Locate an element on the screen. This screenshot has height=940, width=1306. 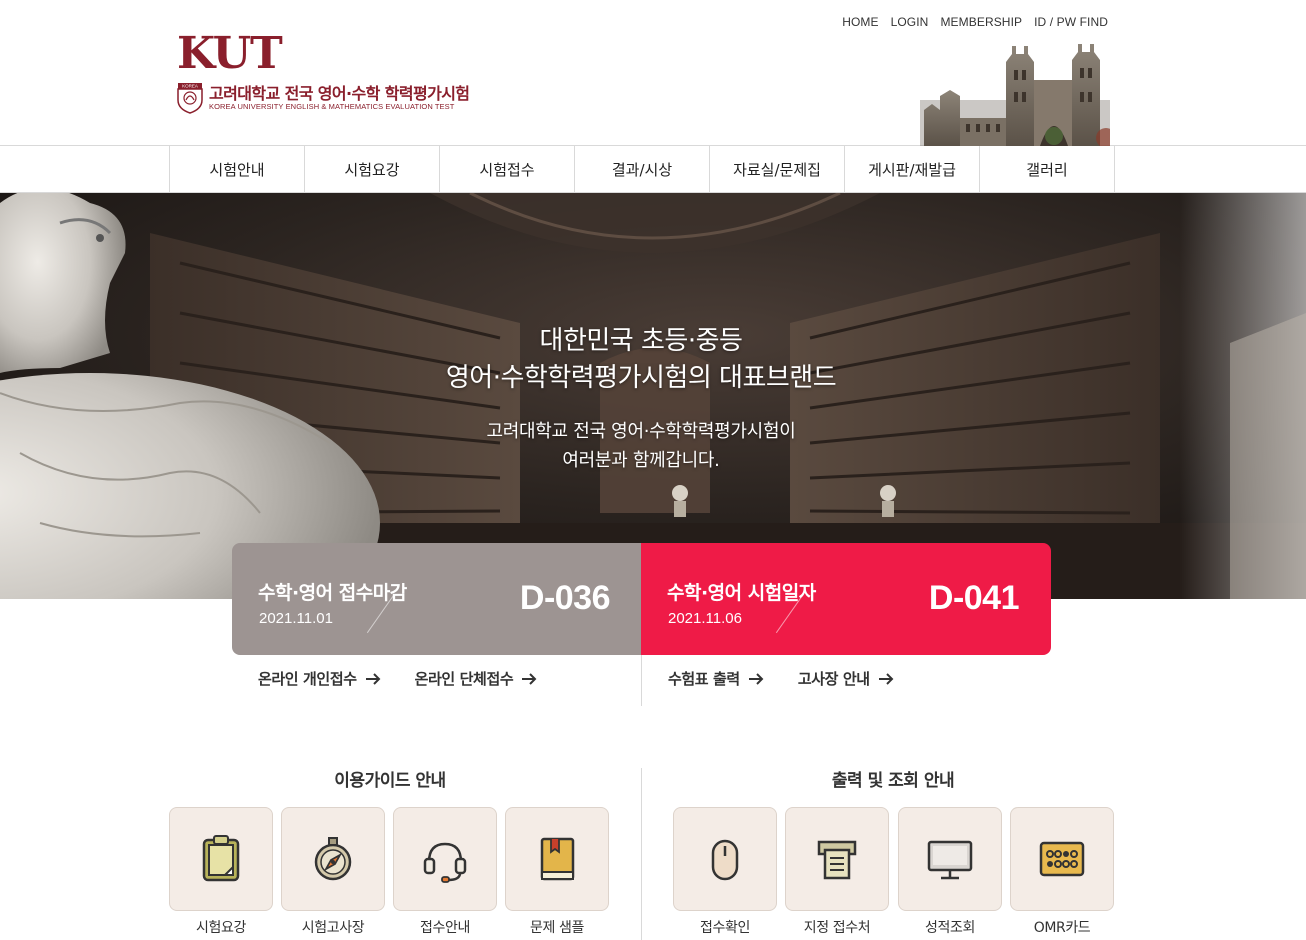
guide-label: 성적조회 is located at coordinates (950, 928).